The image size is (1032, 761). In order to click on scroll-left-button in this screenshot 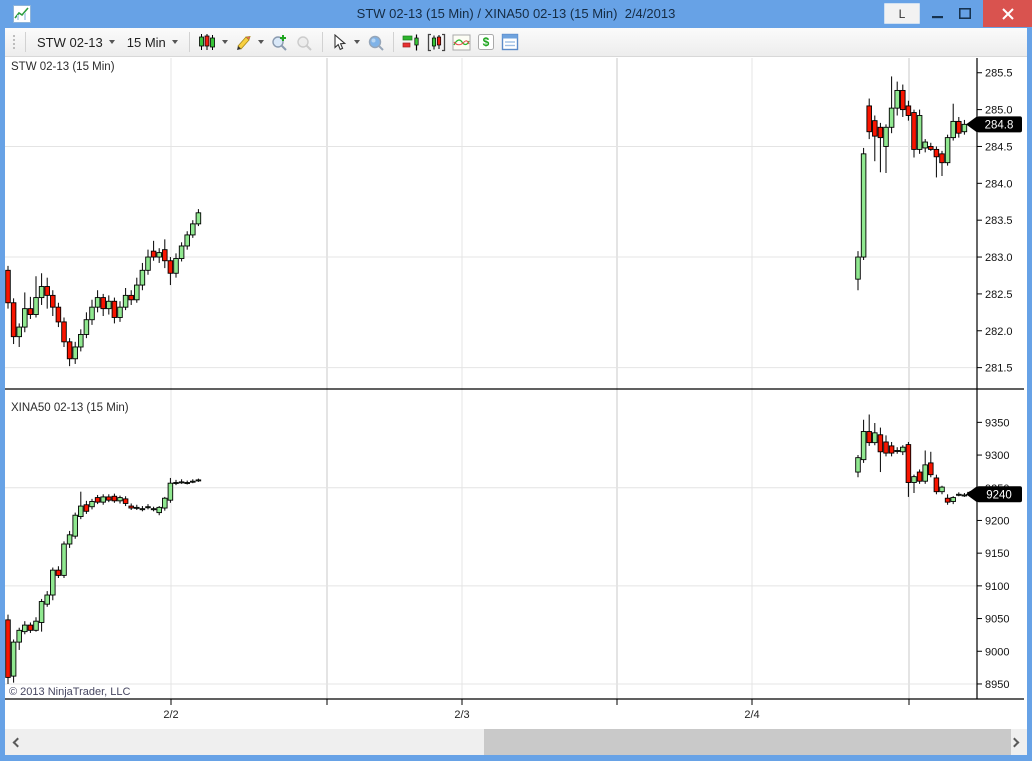, I will do `click(16, 742)`.